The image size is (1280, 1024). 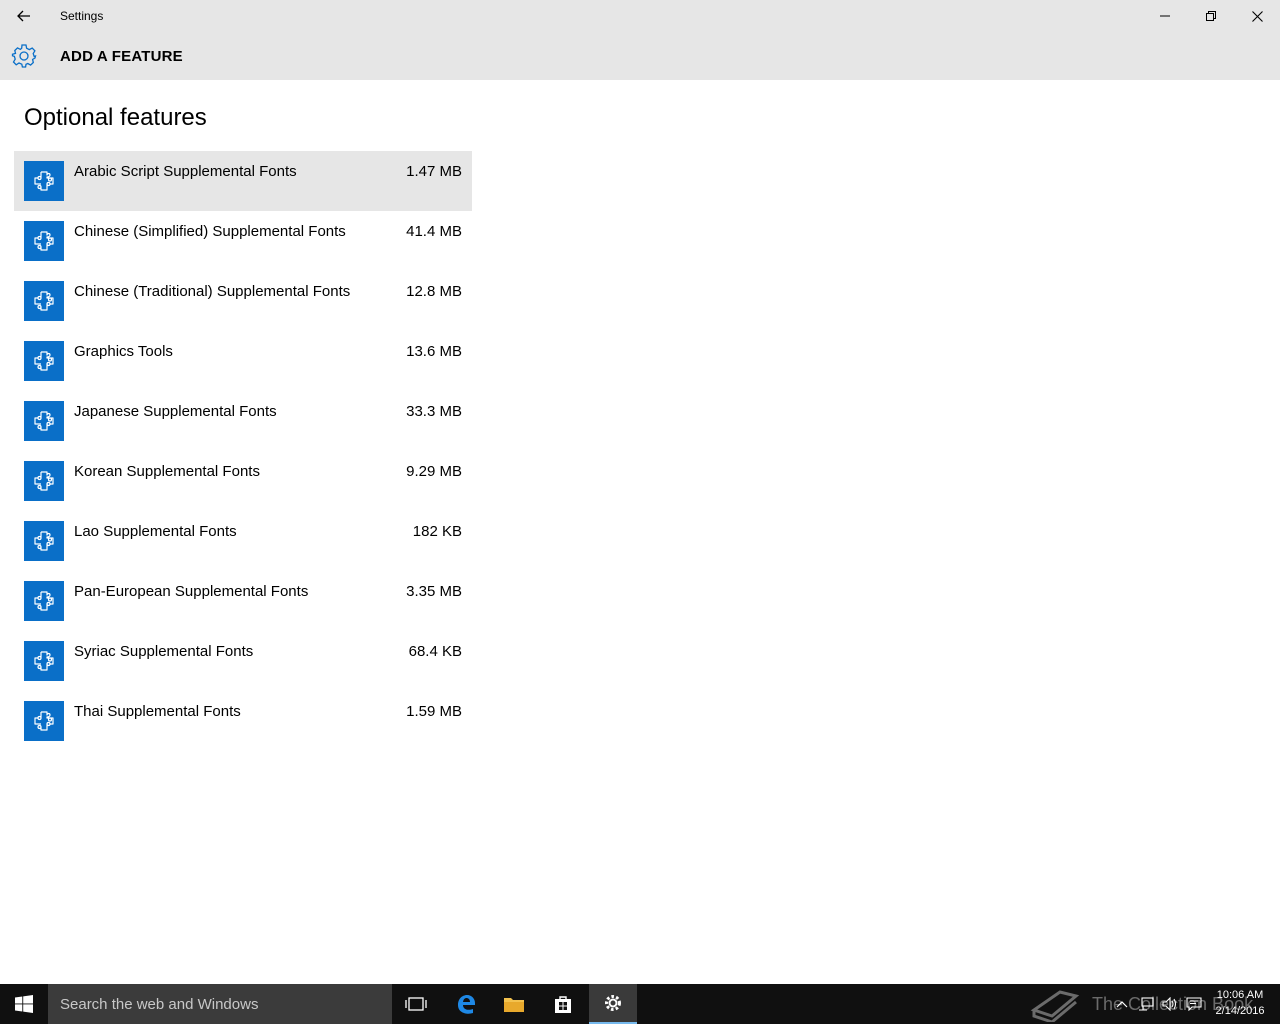 I want to click on taskbar-clock: 10:06 AM 2/14/2016, so click(x=1240, y=1003).